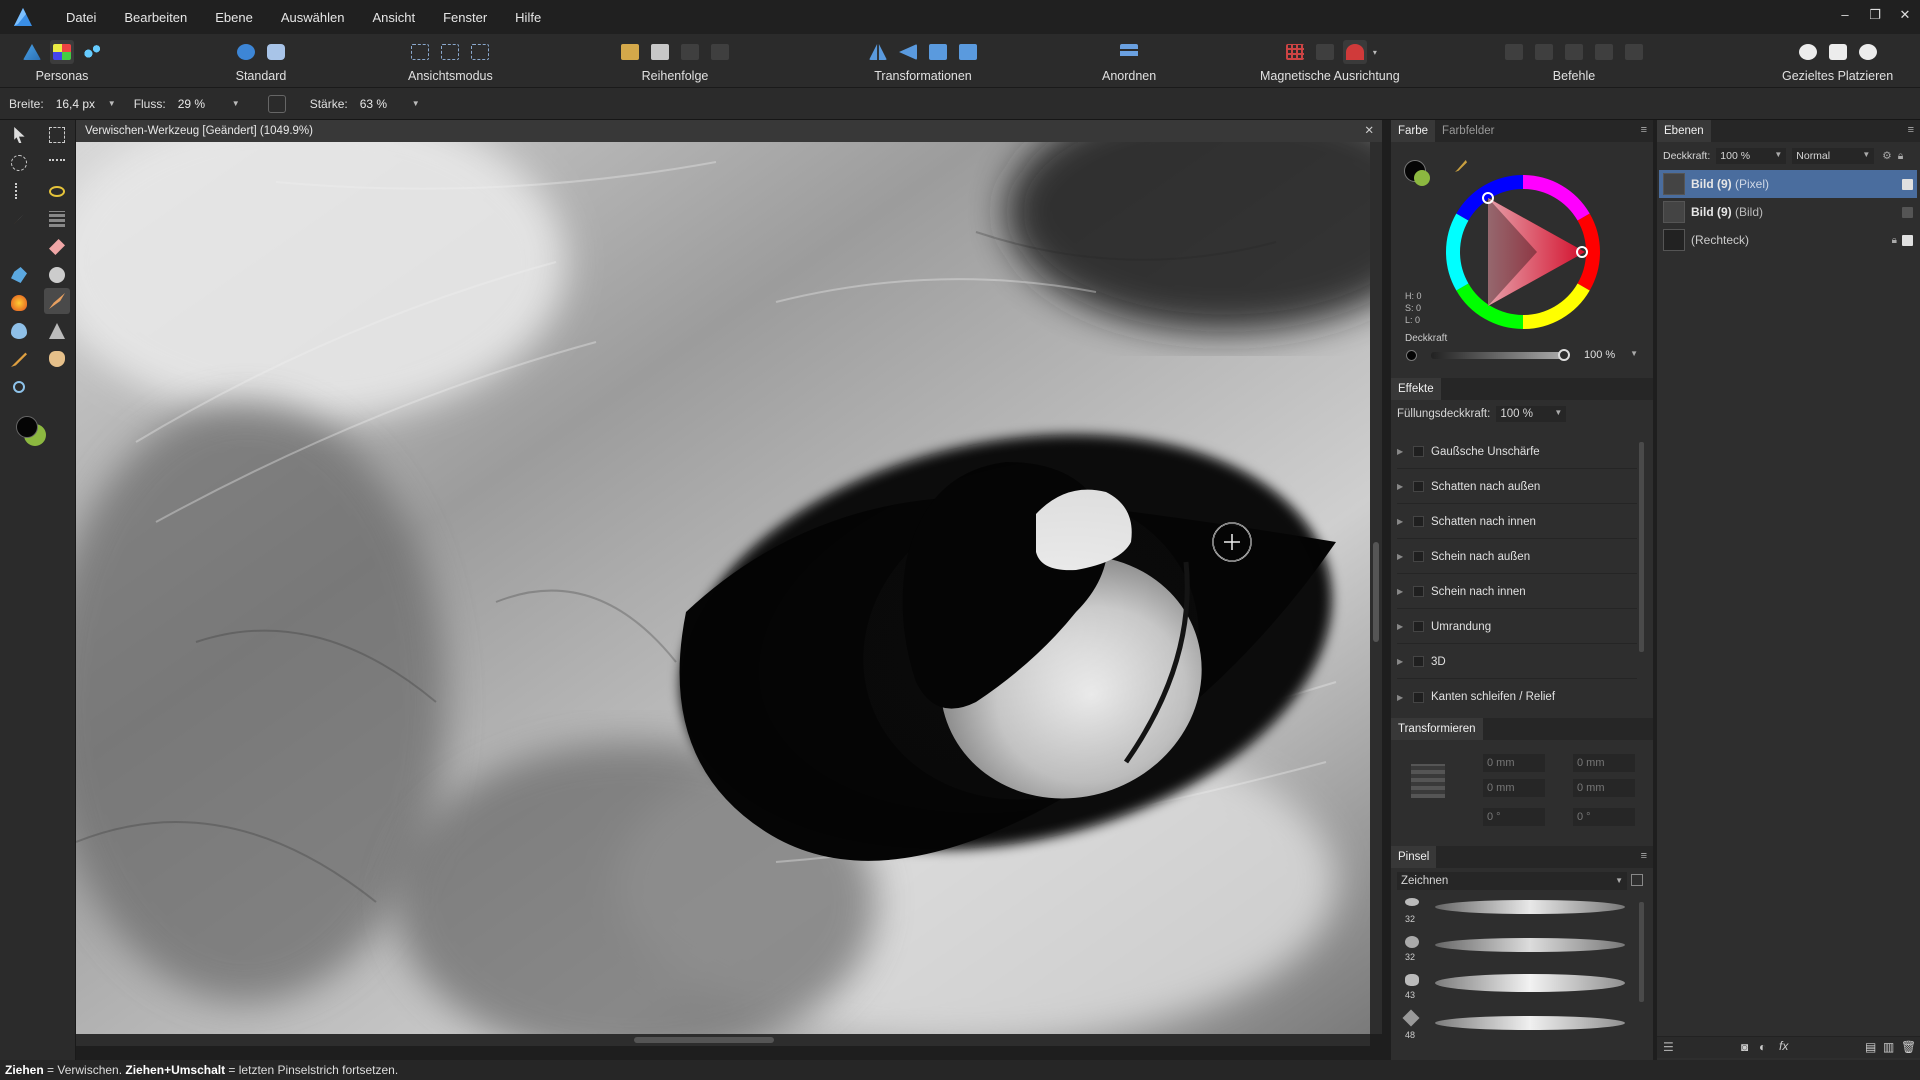  Describe the element at coordinates (85, 103) in the screenshot. I see `width-field: 16,4 px ▼` at that location.